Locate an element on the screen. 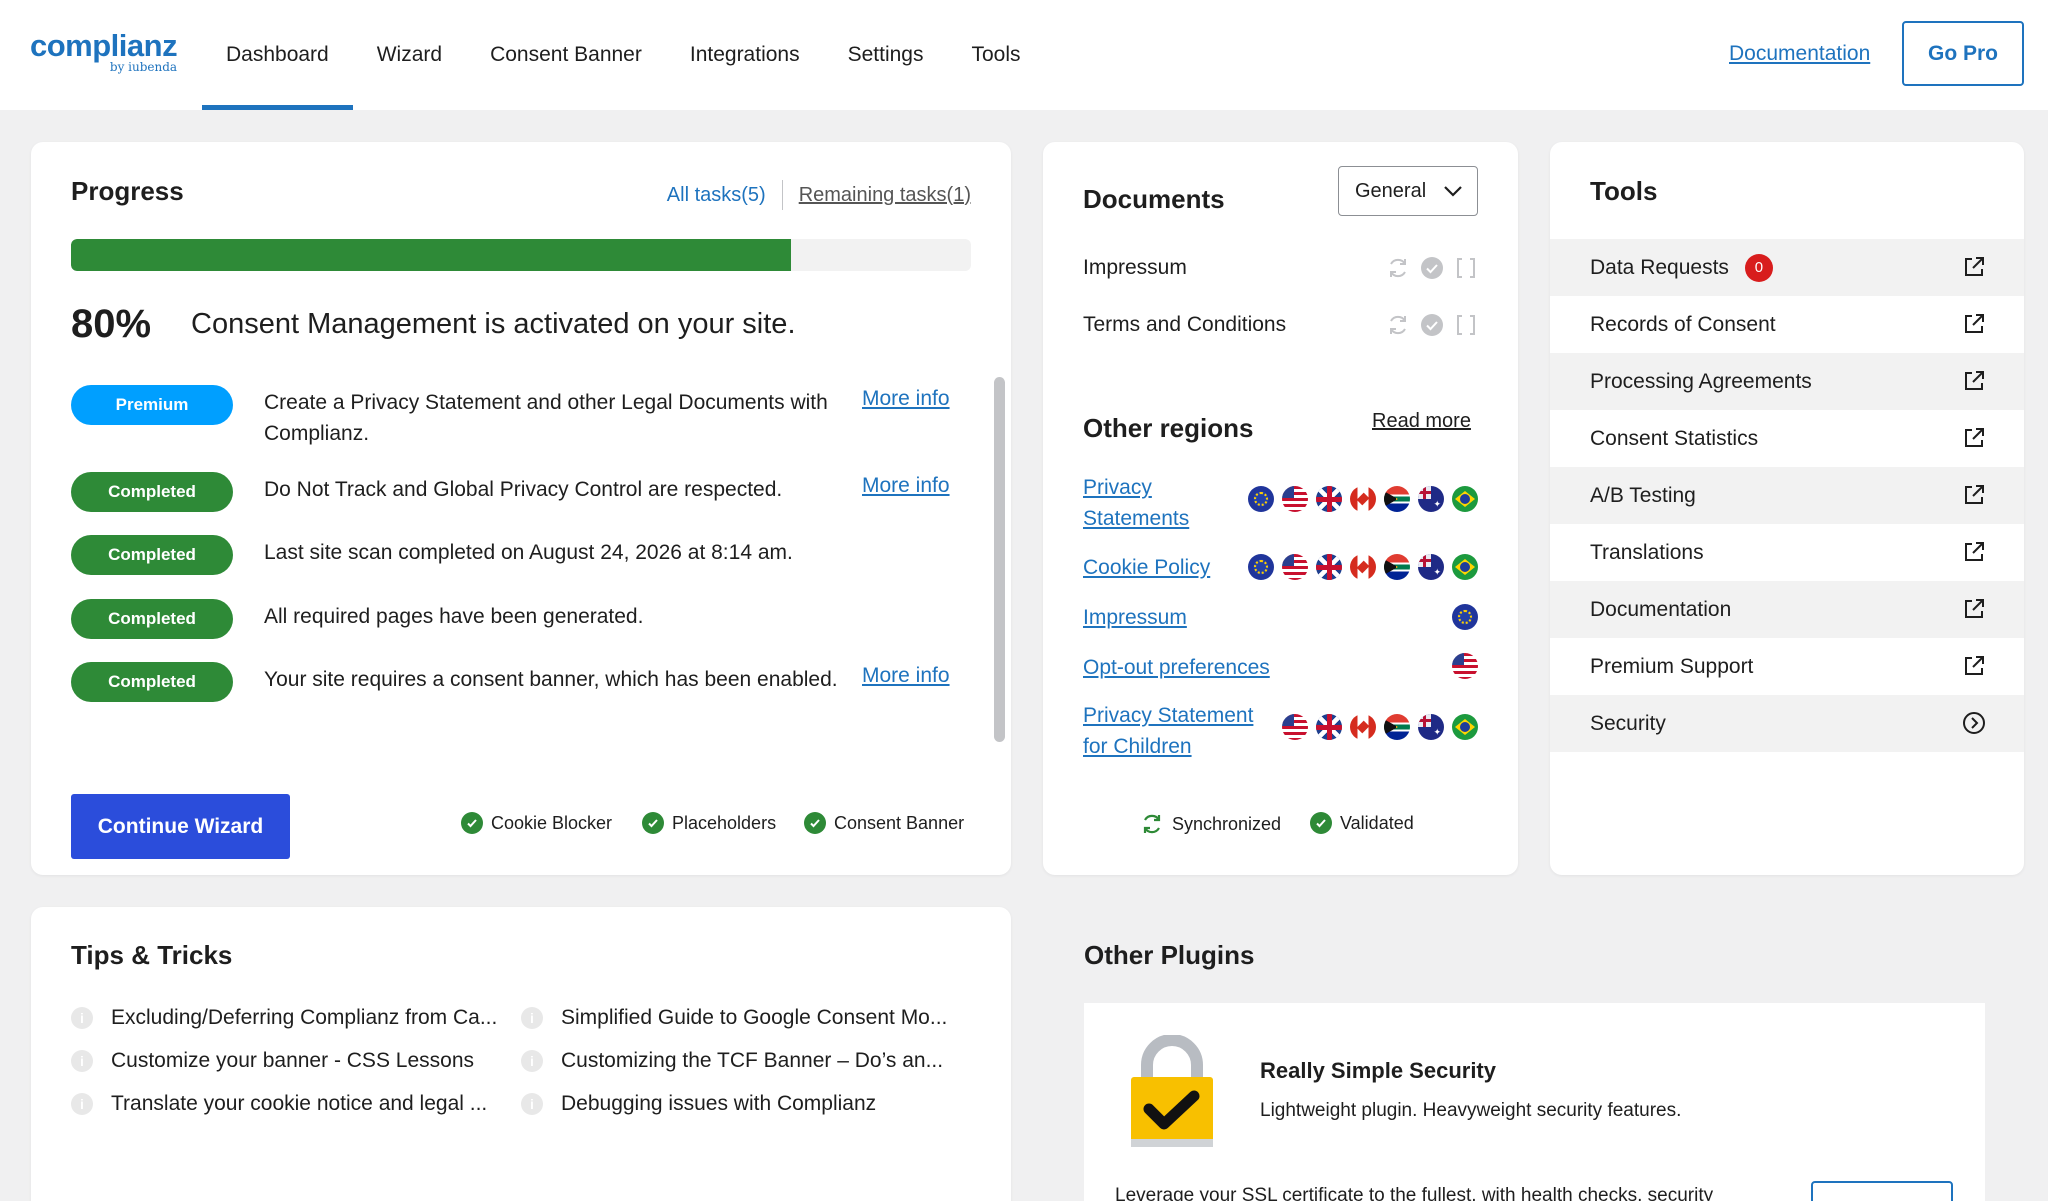  task-text: All required pages have been generated. is located at coordinates (454, 616).